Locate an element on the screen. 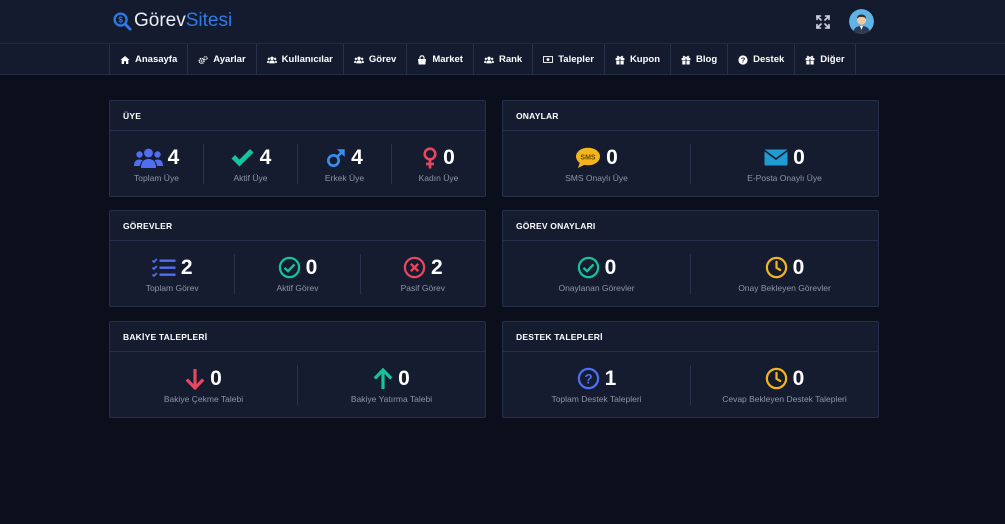 Image resolution: width=1005 pixels, height=524 pixels. card-title: GÖREV ONAYLARI is located at coordinates (690, 226).